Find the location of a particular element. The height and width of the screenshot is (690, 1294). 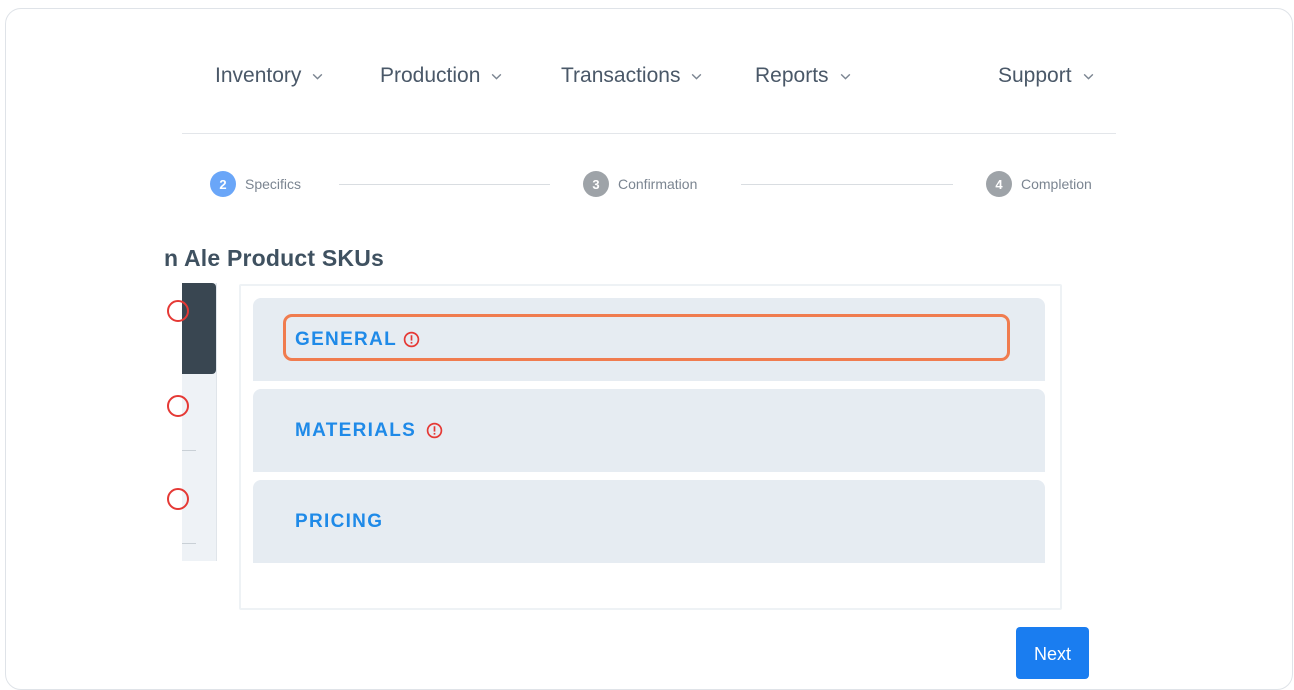

step-specifics: 2 Specifics is located at coordinates (255, 184).